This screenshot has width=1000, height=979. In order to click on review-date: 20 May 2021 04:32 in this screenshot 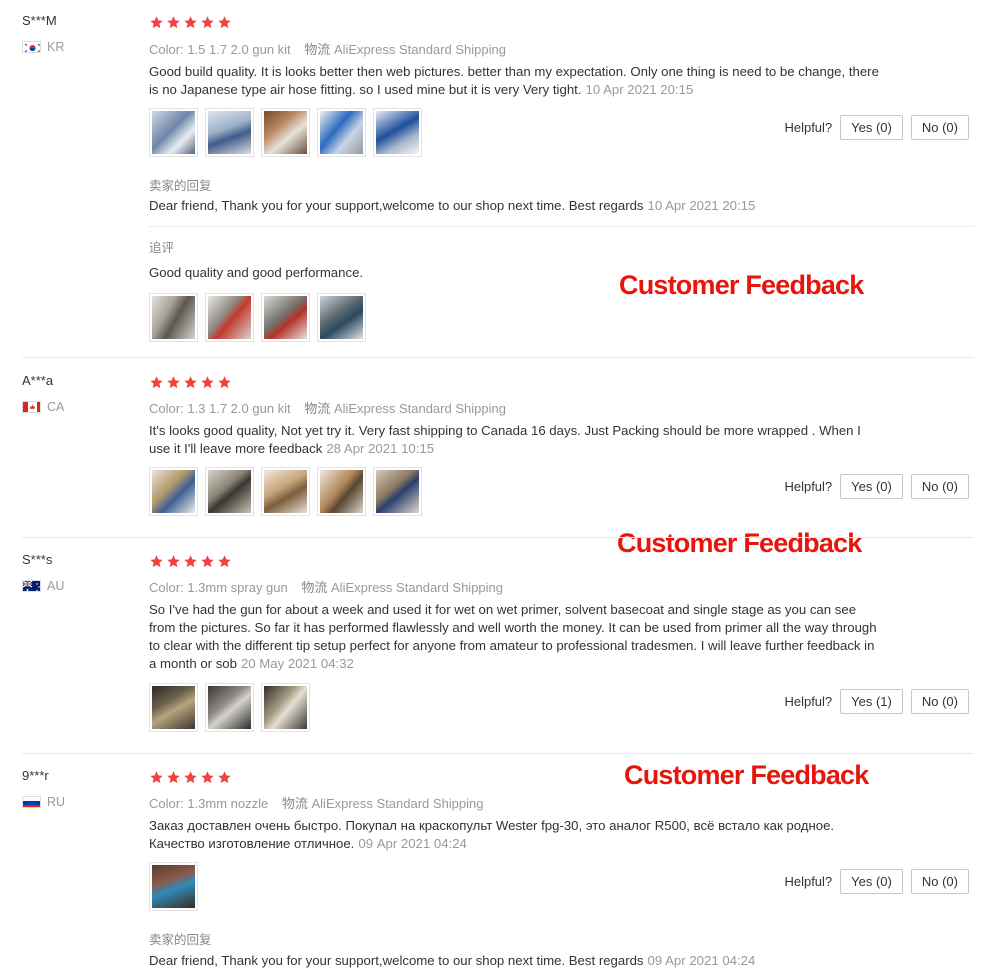, I will do `click(297, 663)`.